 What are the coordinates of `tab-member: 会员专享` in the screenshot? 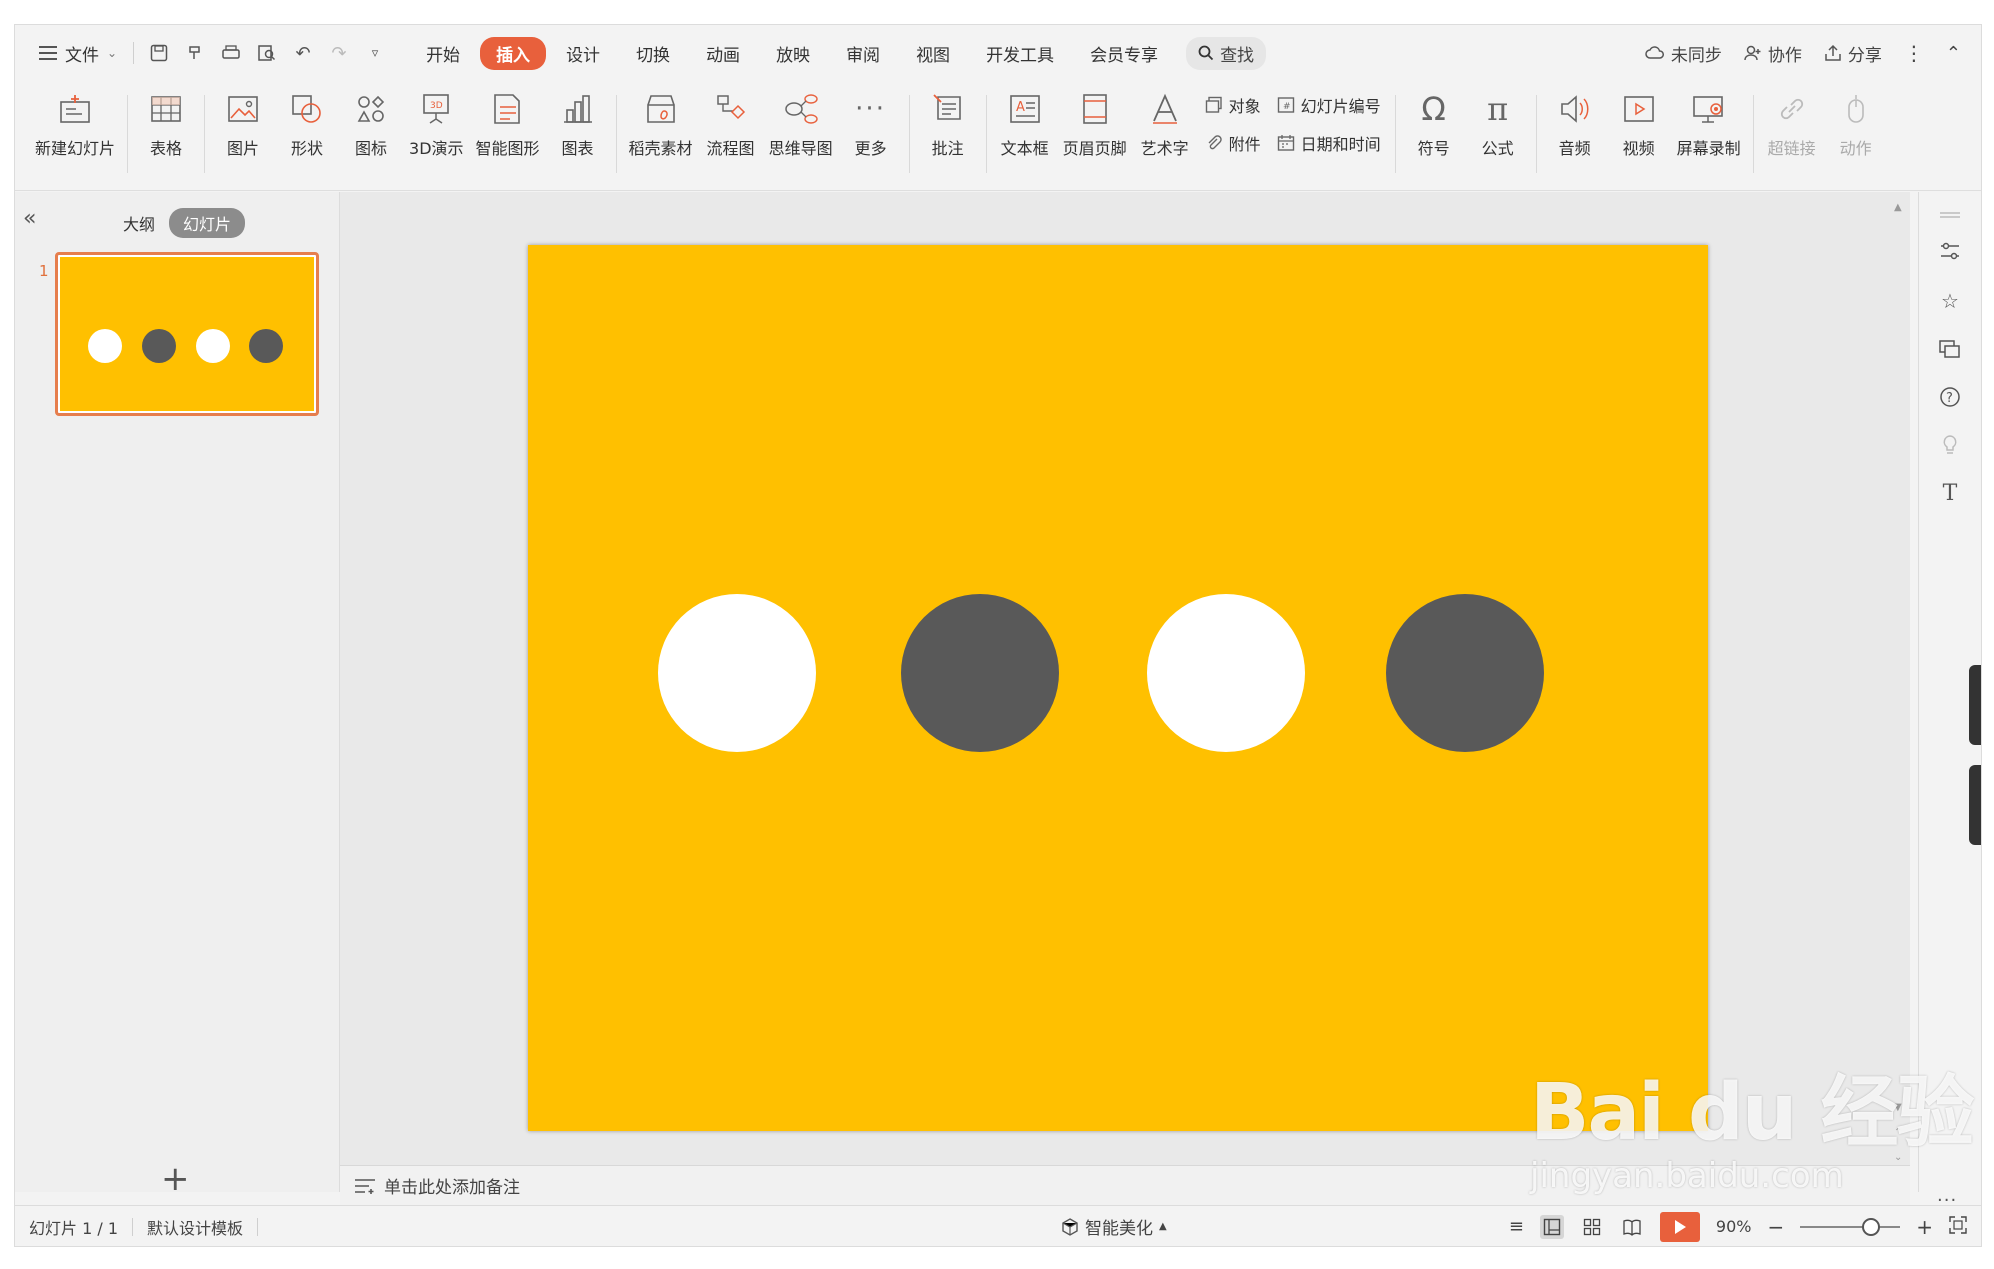 It's located at (1124, 53).